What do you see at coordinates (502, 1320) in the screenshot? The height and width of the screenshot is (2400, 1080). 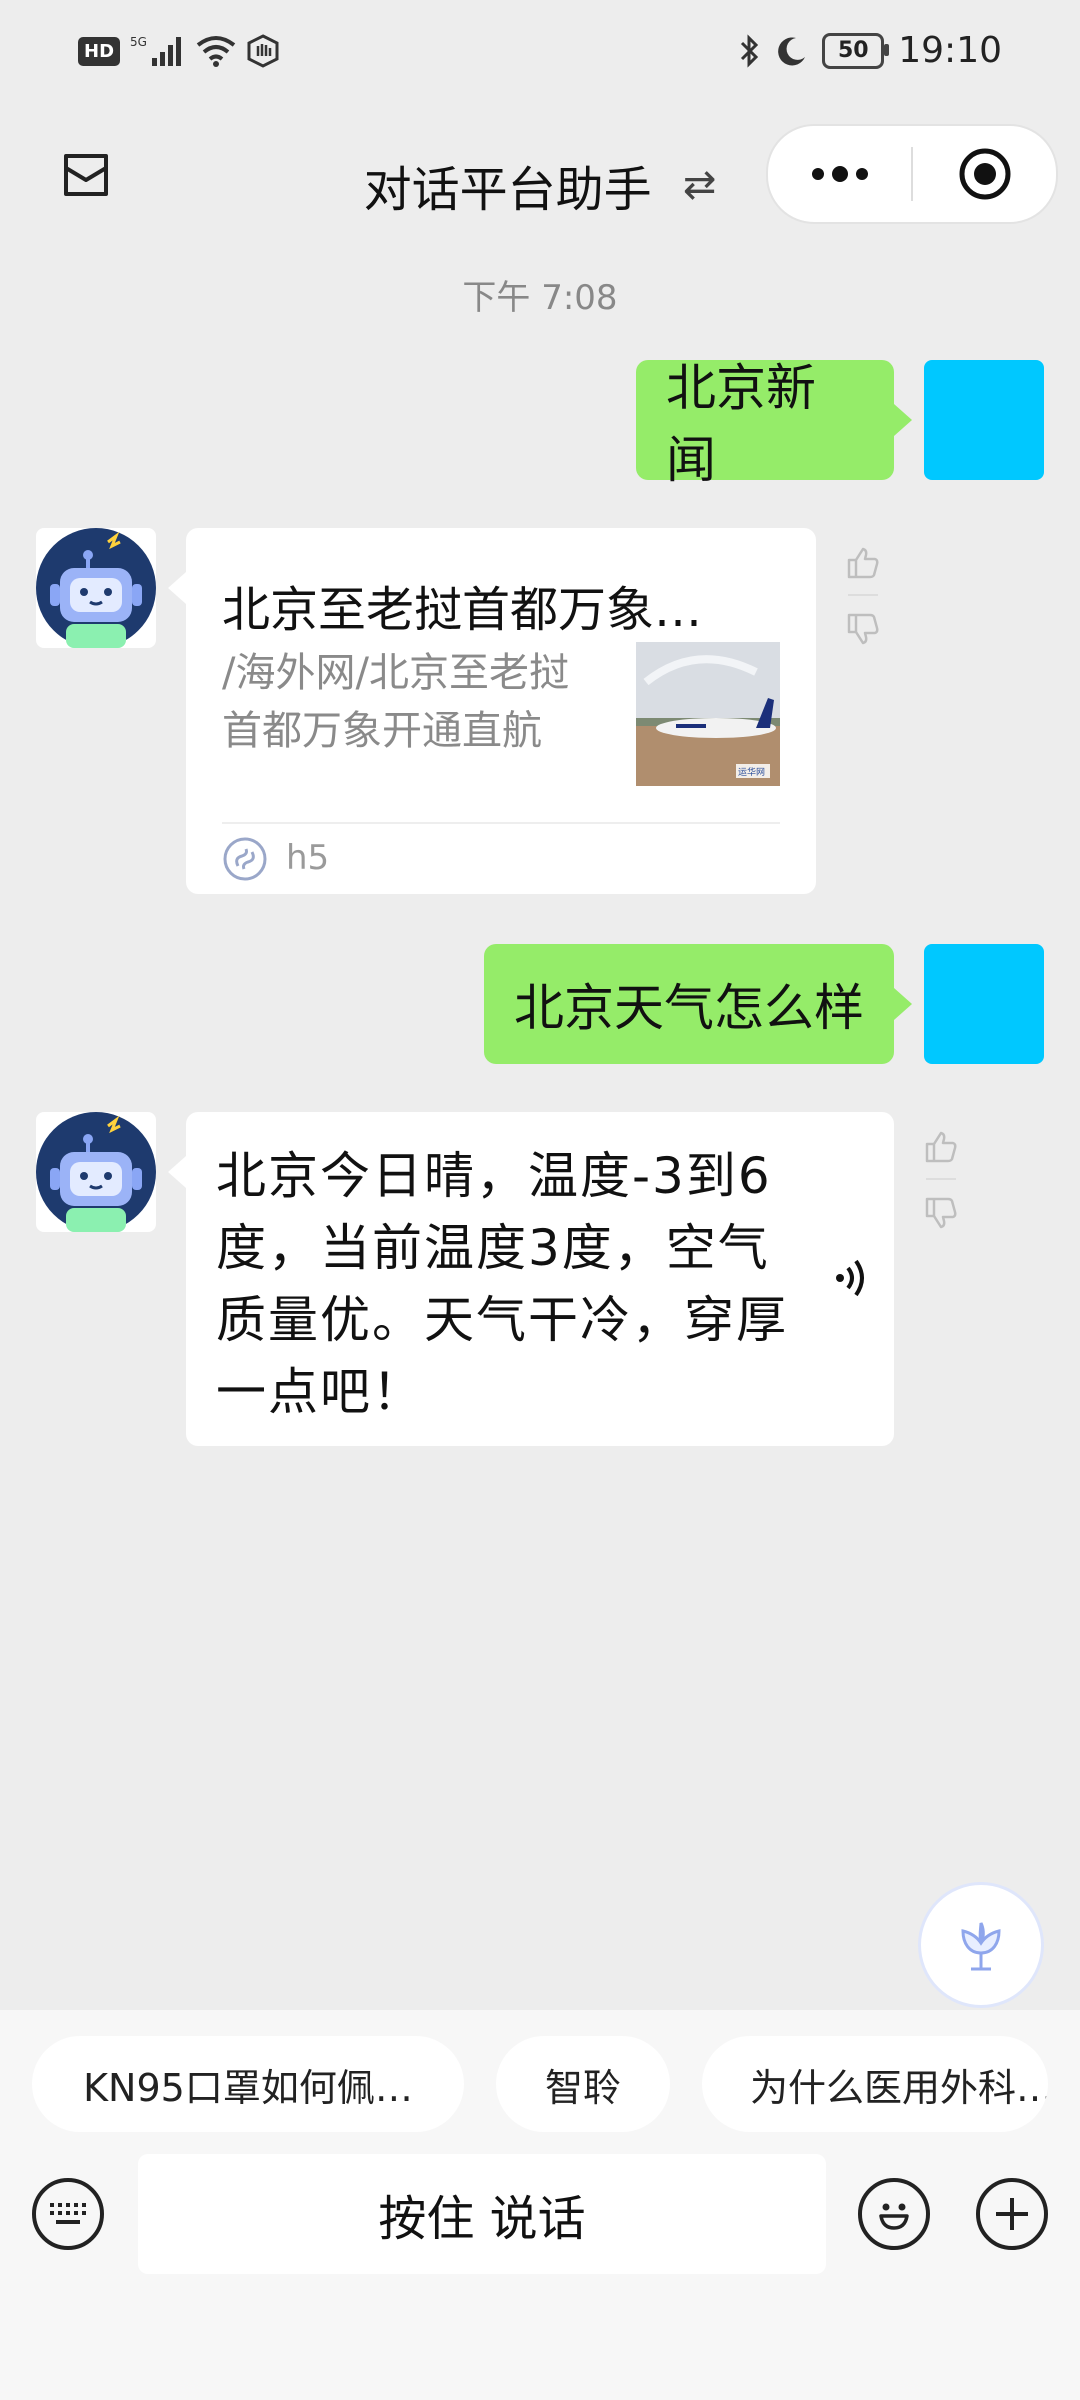 I see `reply-line: 质量优。天气干冷，穿厚` at bounding box center [502, 1320].